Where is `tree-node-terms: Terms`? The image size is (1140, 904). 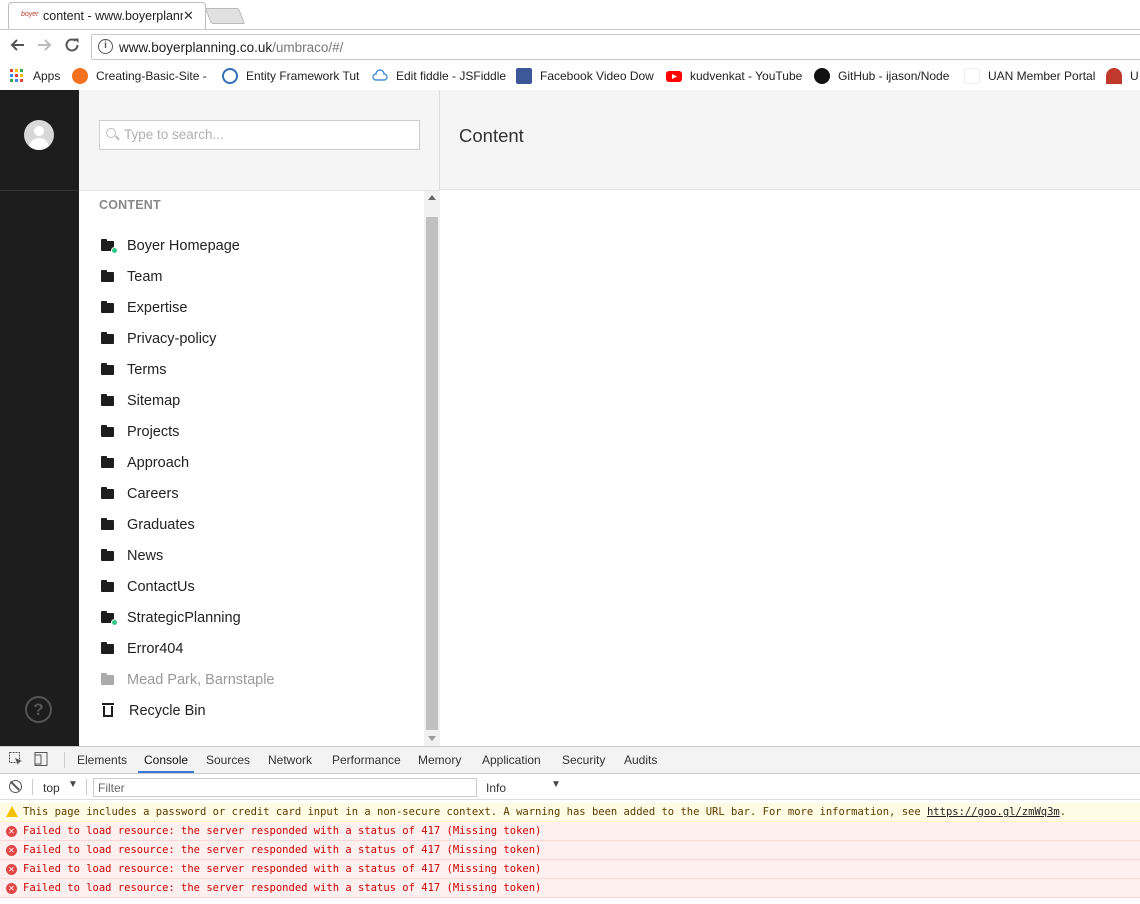 tree-node-terms: Terms is located at coordinates (133, 370).